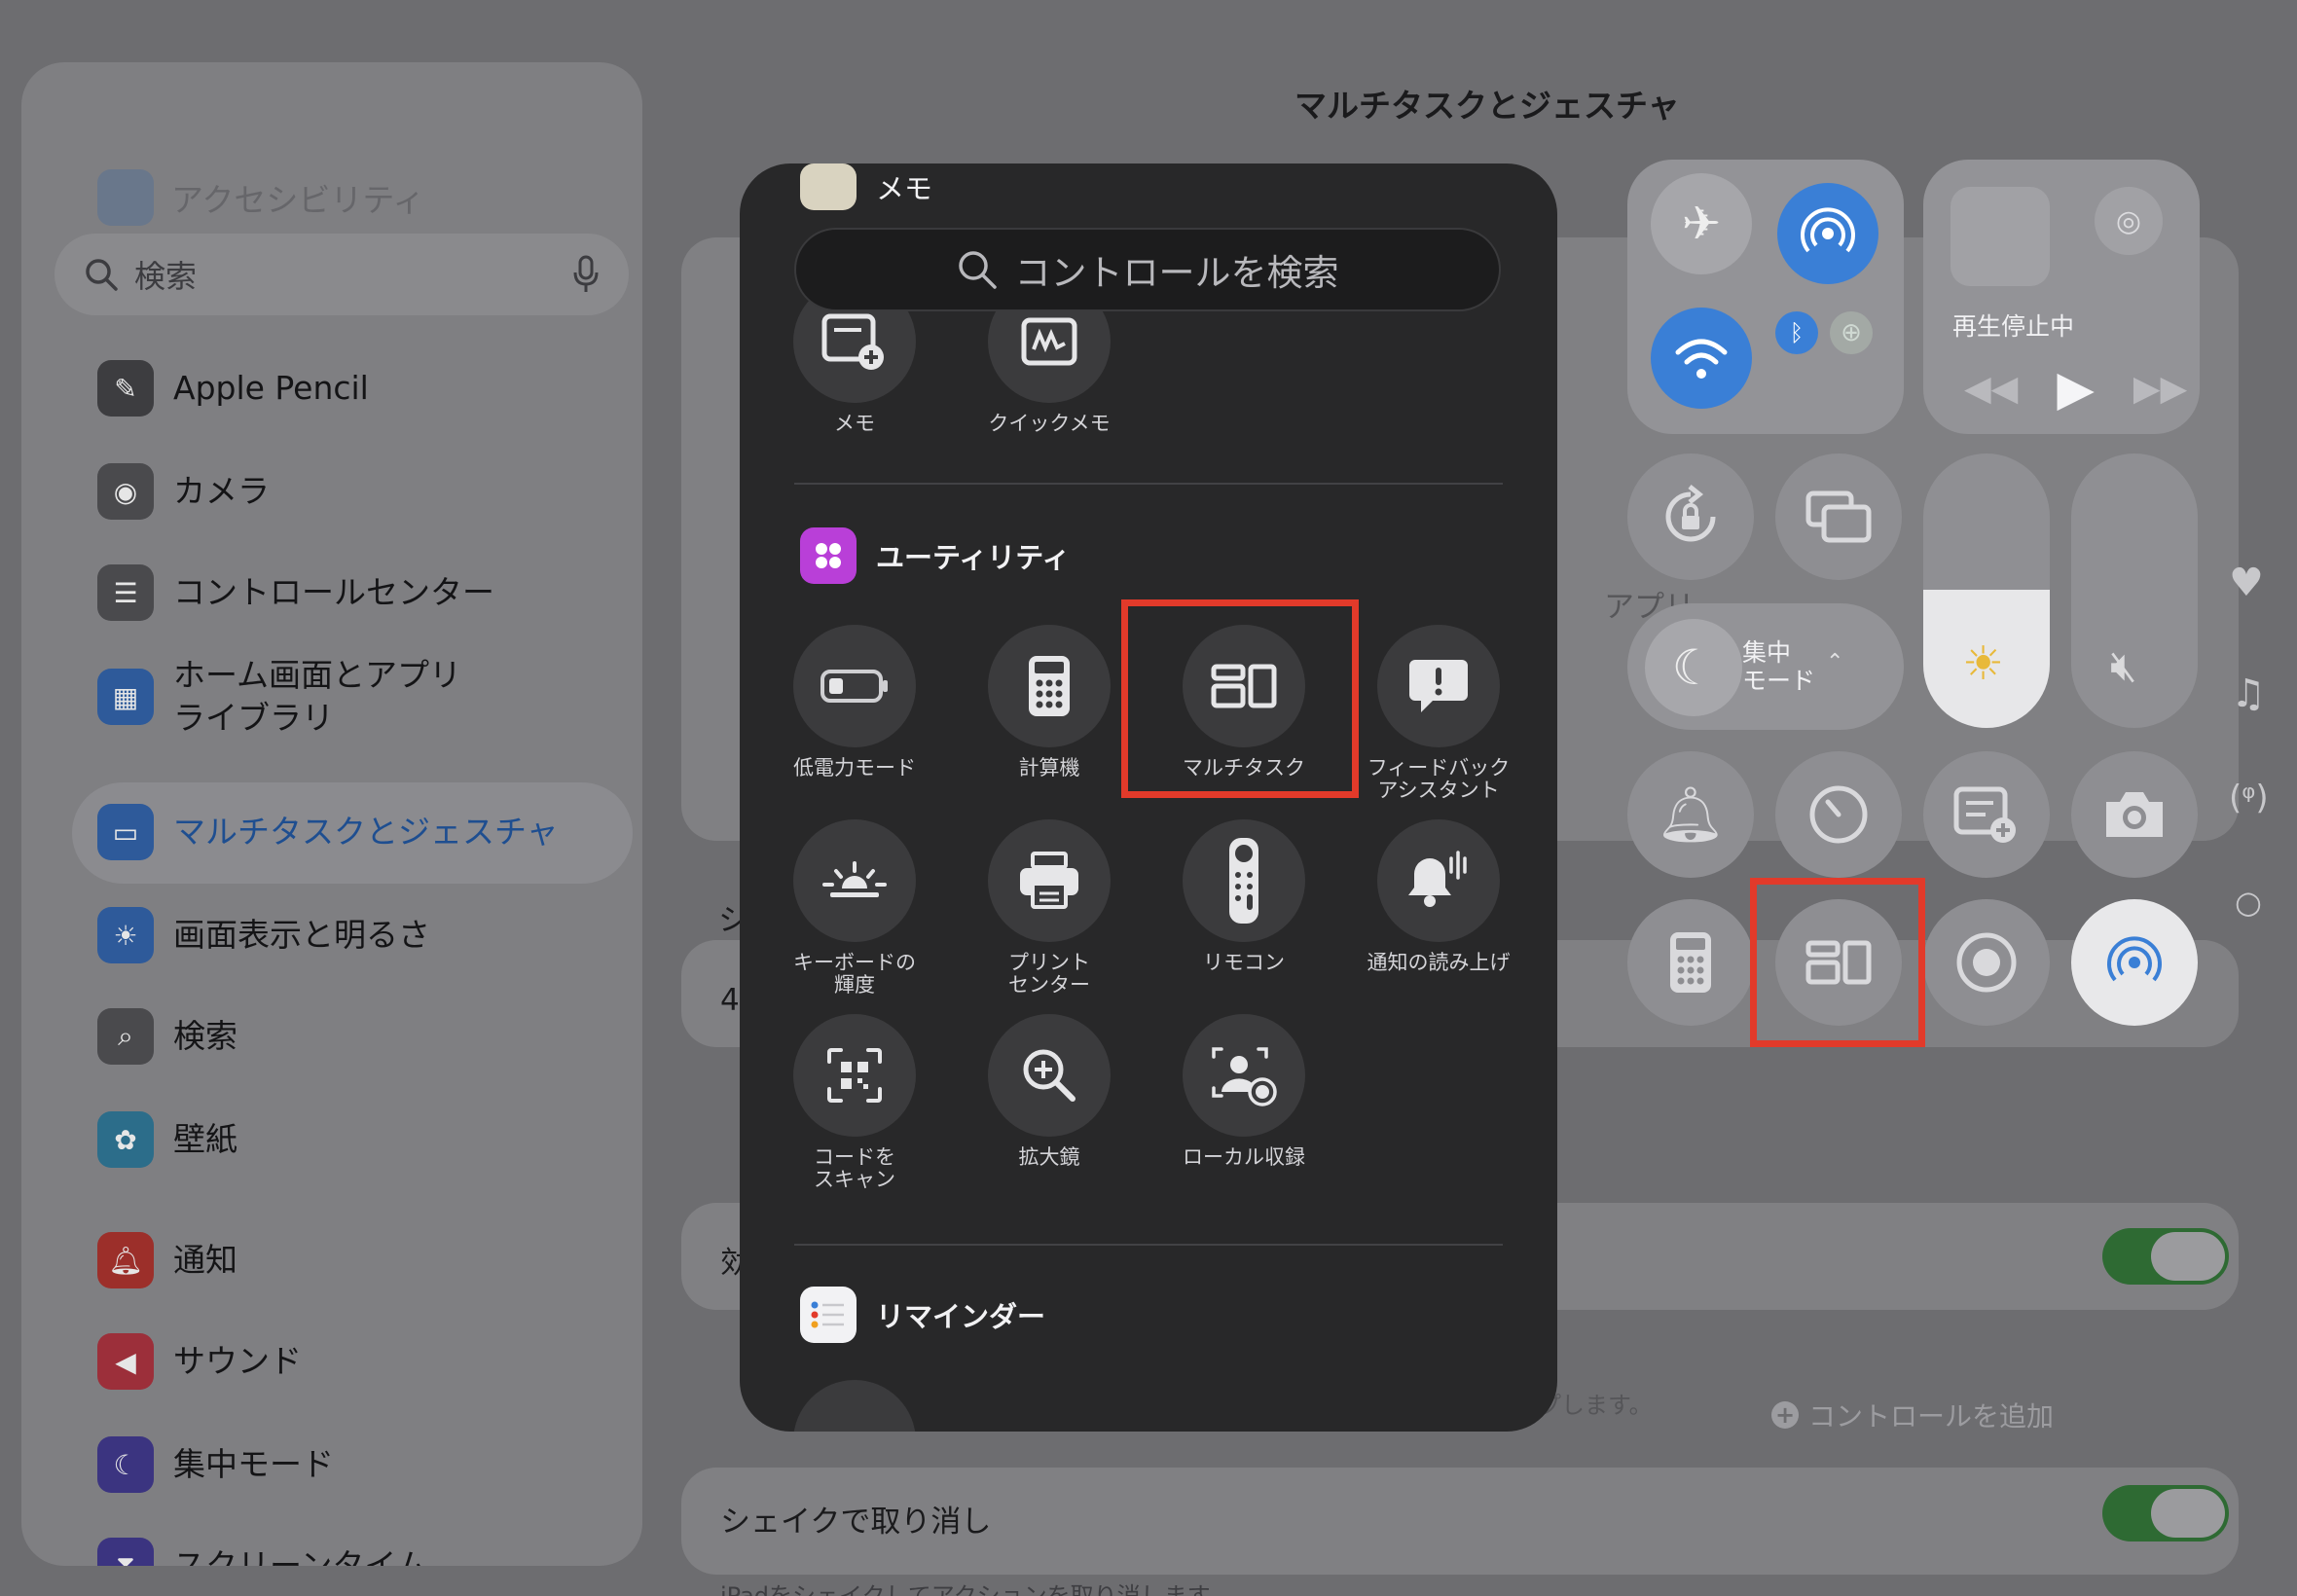 The width and height of the screenshot is (2297, 1596). I want to click on sidebar-item-sounds: ◀ サウンド, so click(199, 1362).